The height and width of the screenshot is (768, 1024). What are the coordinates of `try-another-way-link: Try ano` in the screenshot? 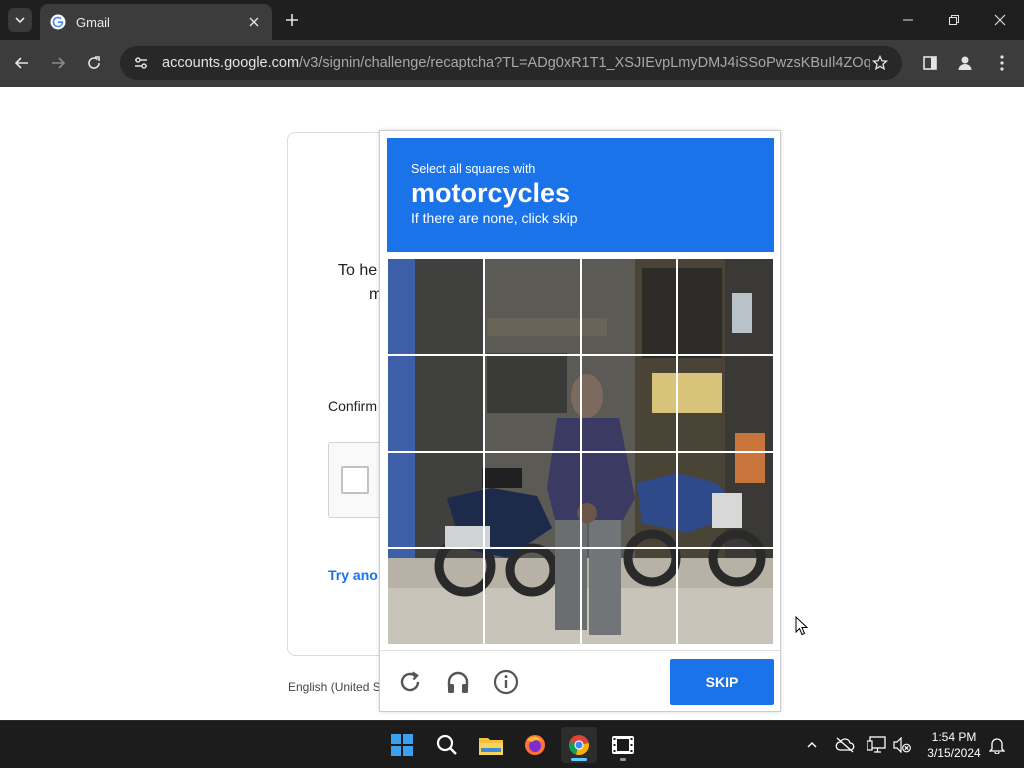 It's located at (353, 575).